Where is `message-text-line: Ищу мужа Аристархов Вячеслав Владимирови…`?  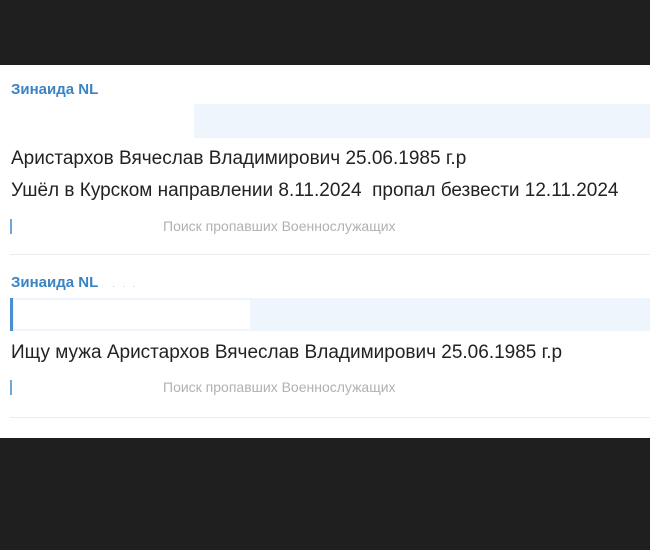 message-text-line: Ищу мужа Аристархов Вячеслав Владимирови… is located at coordinates (287, 352).